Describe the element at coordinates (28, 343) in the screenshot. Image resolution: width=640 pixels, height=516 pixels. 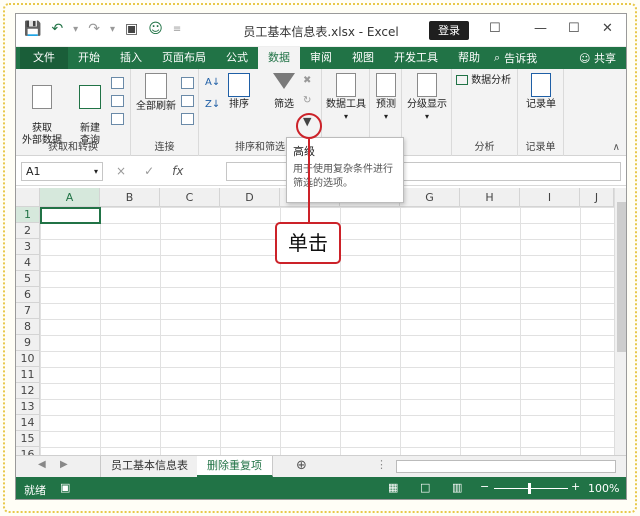
I see `row-header-9: 9` at that location.